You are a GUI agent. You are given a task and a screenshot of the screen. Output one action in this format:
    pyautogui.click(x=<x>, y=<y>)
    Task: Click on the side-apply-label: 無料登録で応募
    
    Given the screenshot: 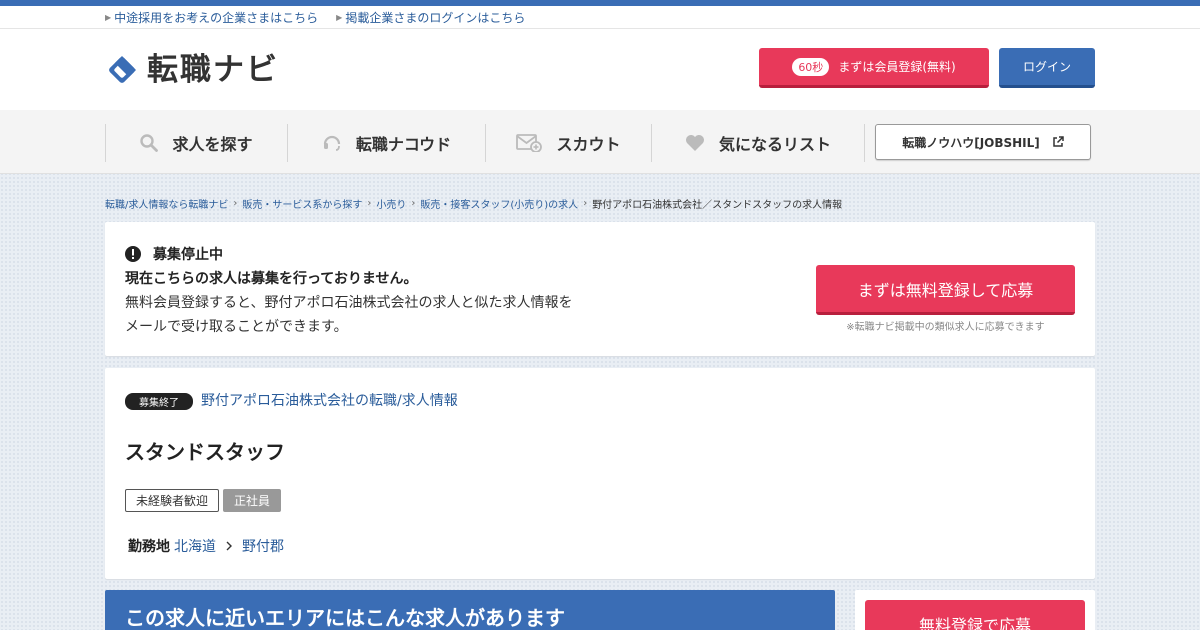 What is the action you would take?
    pyautogui.click(x=974, y=623)
    